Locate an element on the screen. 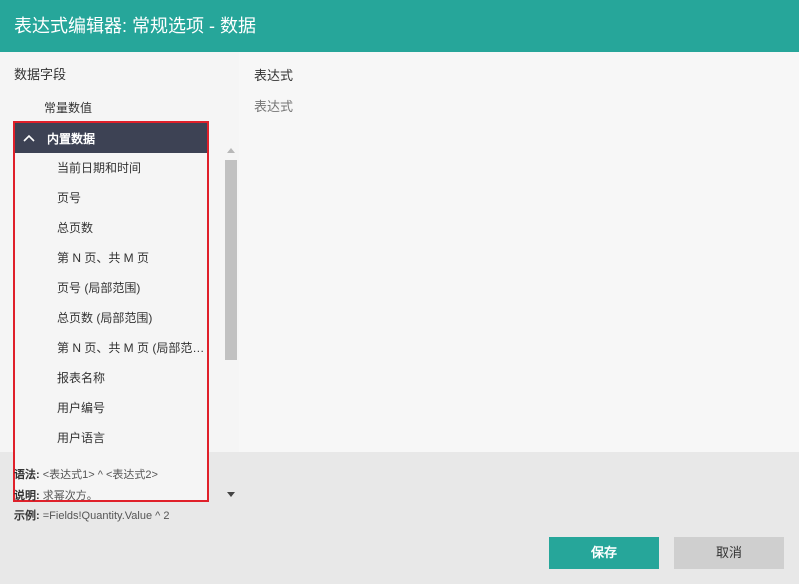  syntax-label: 语法: is located at coordinates (27, 475).